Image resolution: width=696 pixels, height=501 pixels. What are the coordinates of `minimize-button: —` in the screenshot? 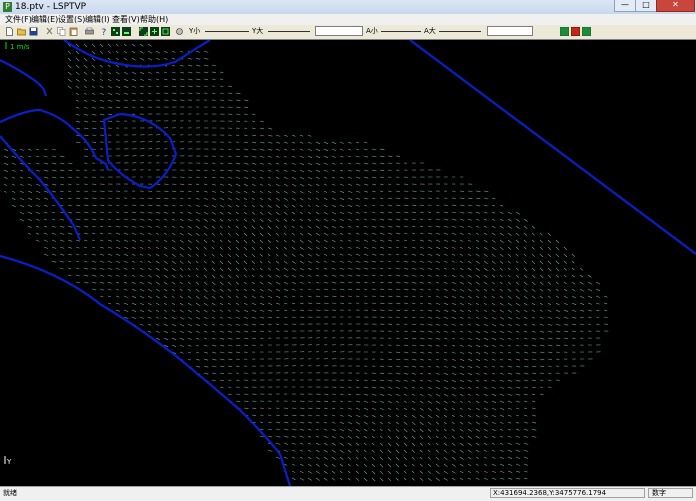 It's located at (625, 6).